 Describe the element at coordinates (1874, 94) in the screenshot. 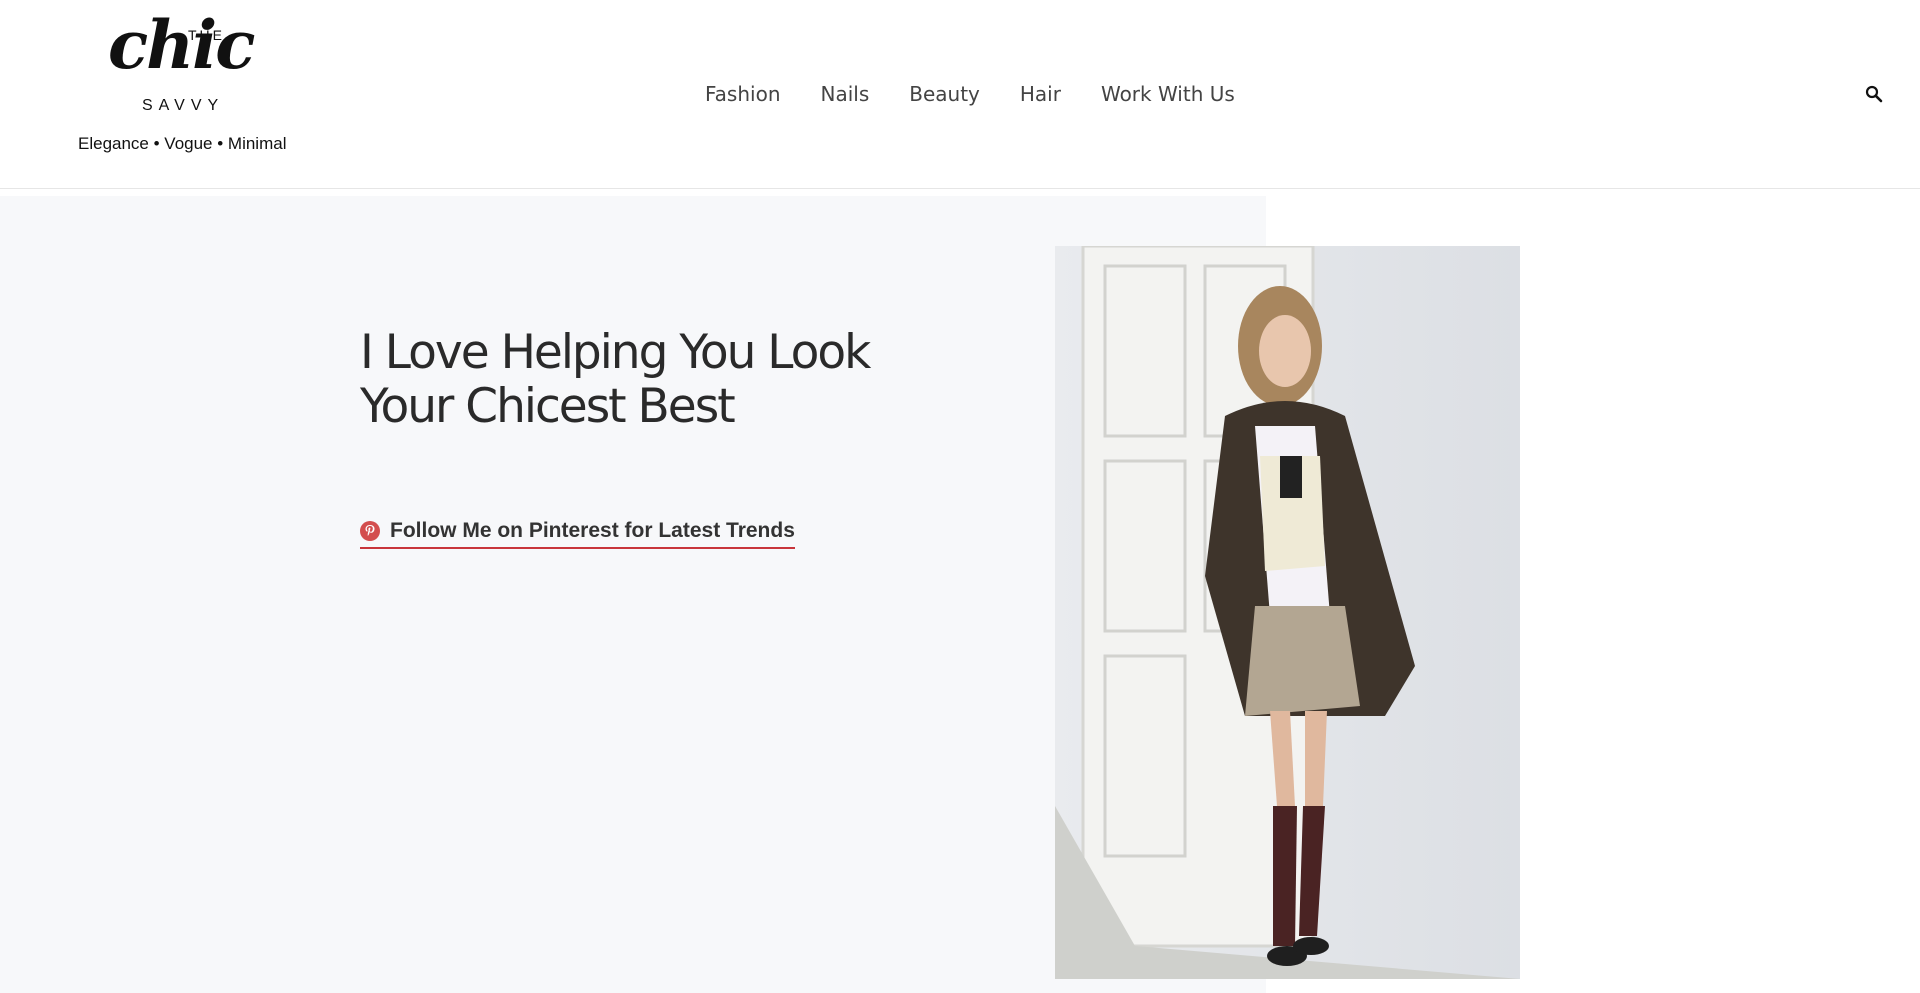

I see `search-icon` at that location.